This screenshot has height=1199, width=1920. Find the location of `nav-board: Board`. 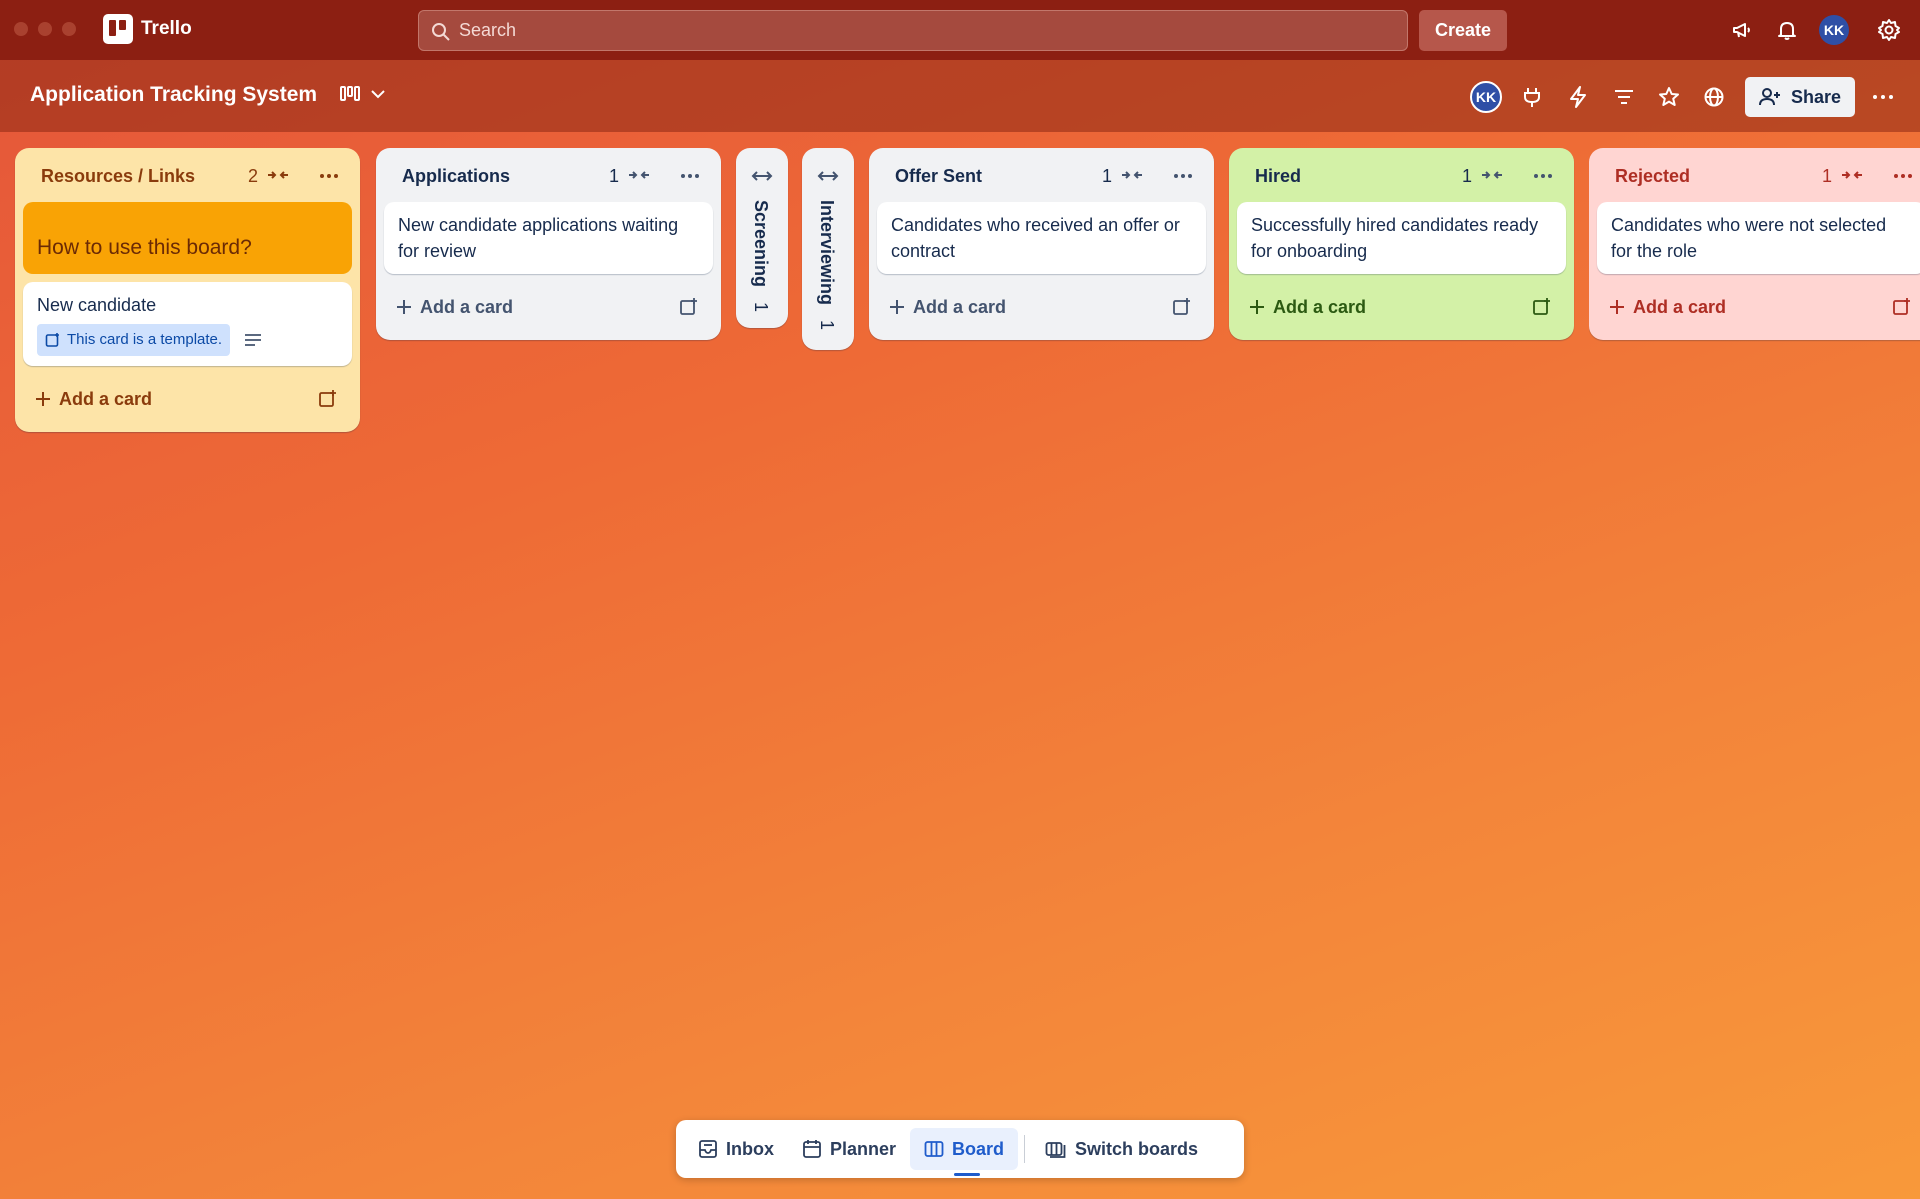

nav-board: Board is located at coordinates (964, 1152).